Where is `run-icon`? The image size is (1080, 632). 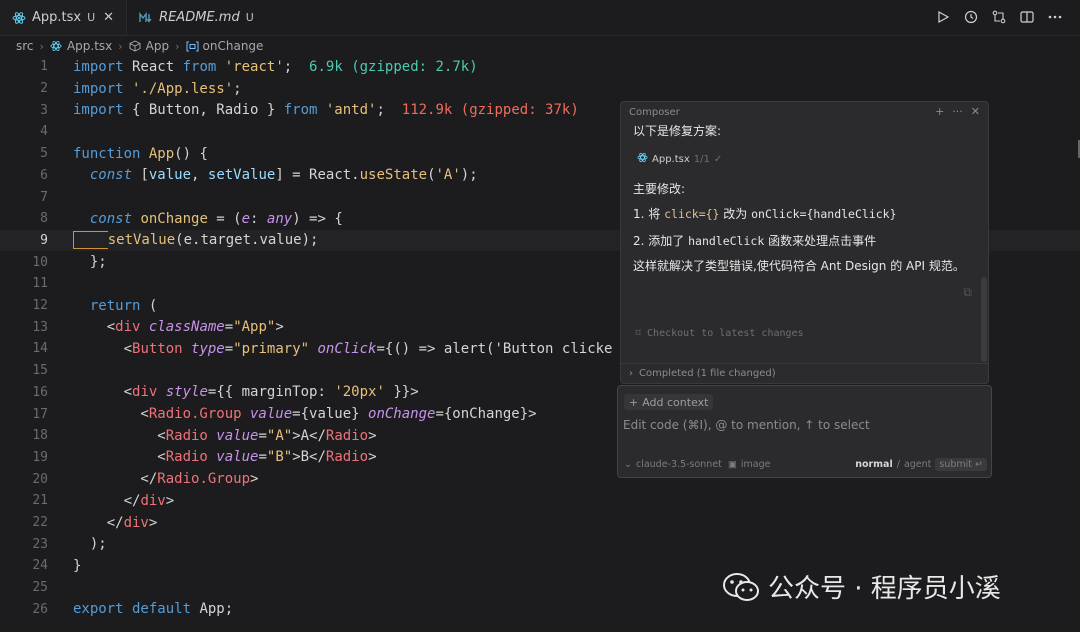 run-icon is located at coordinates (943, 17).